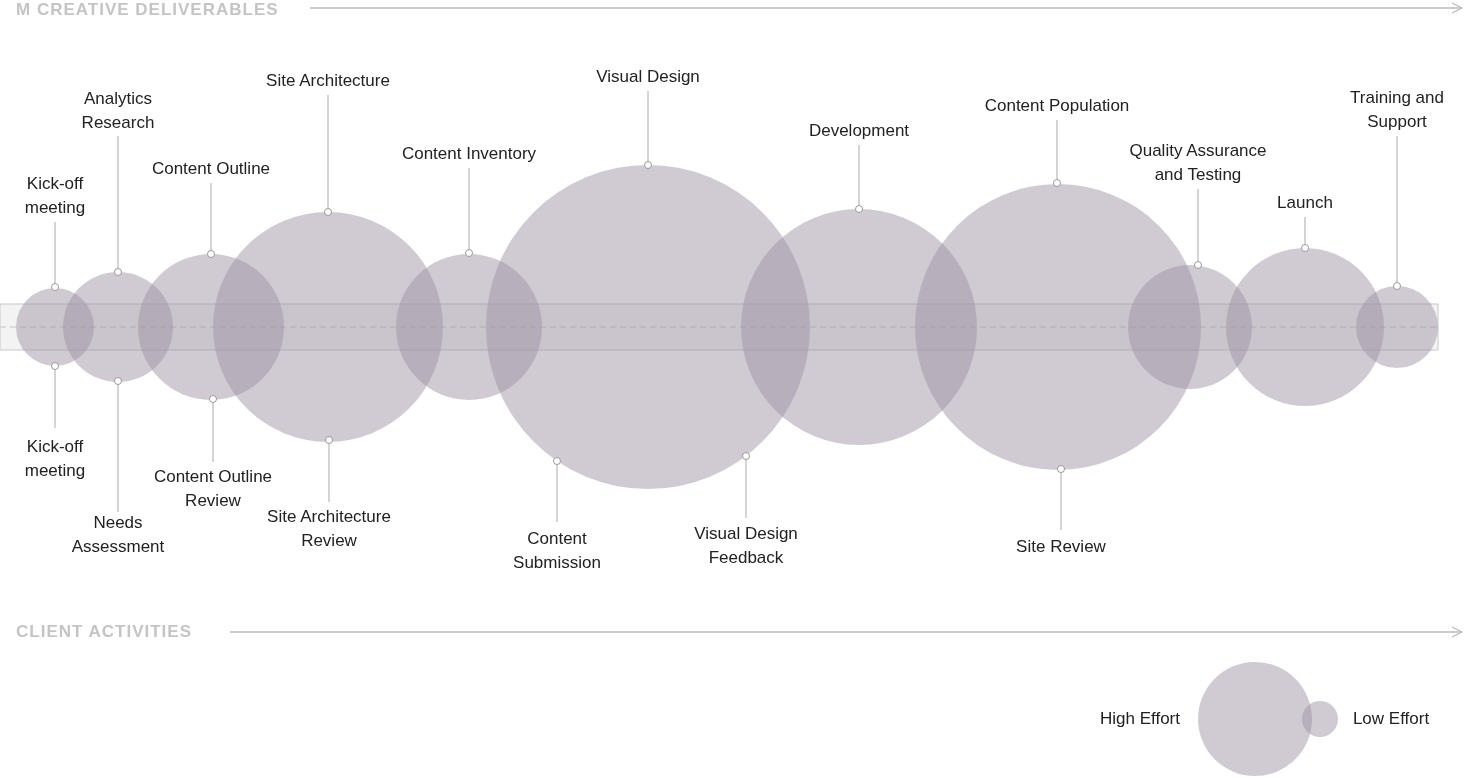 This screenshot has width=1465, height=778. What do you see at coordinates (1198, 163) in the screenshot?
I see `deliverable-label: Quality Assurance and Testing` at bounding box center [1198, 163].